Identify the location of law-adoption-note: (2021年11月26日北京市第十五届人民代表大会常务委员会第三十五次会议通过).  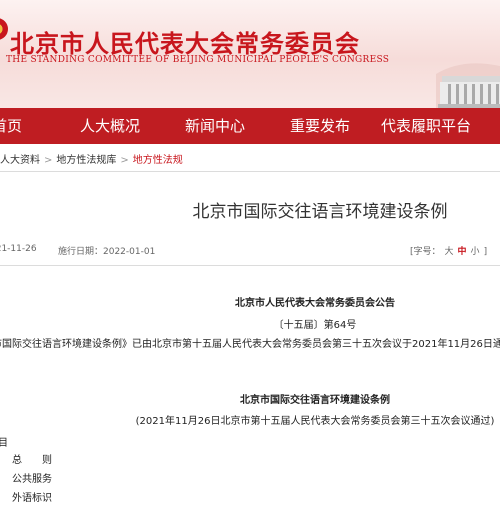
(315, 421).